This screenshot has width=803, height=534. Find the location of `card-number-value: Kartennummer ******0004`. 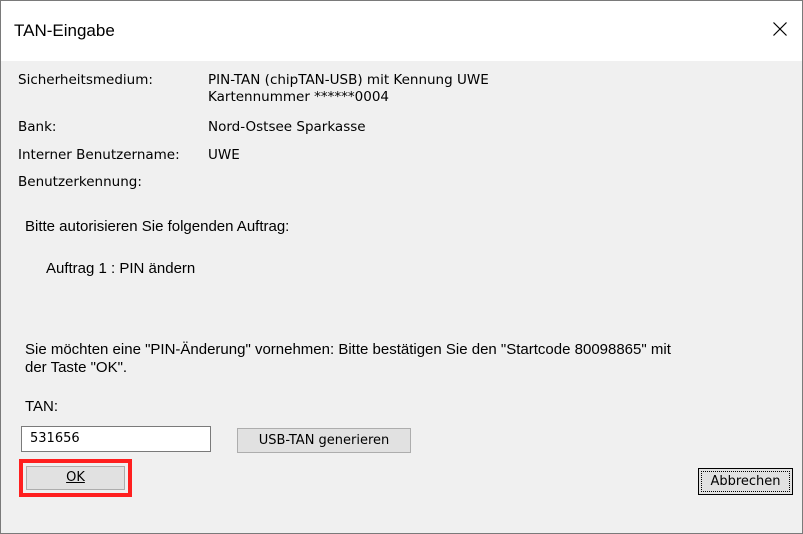

card-number-value: Kartennummer ******0004 is located at coordinates (299, 97).